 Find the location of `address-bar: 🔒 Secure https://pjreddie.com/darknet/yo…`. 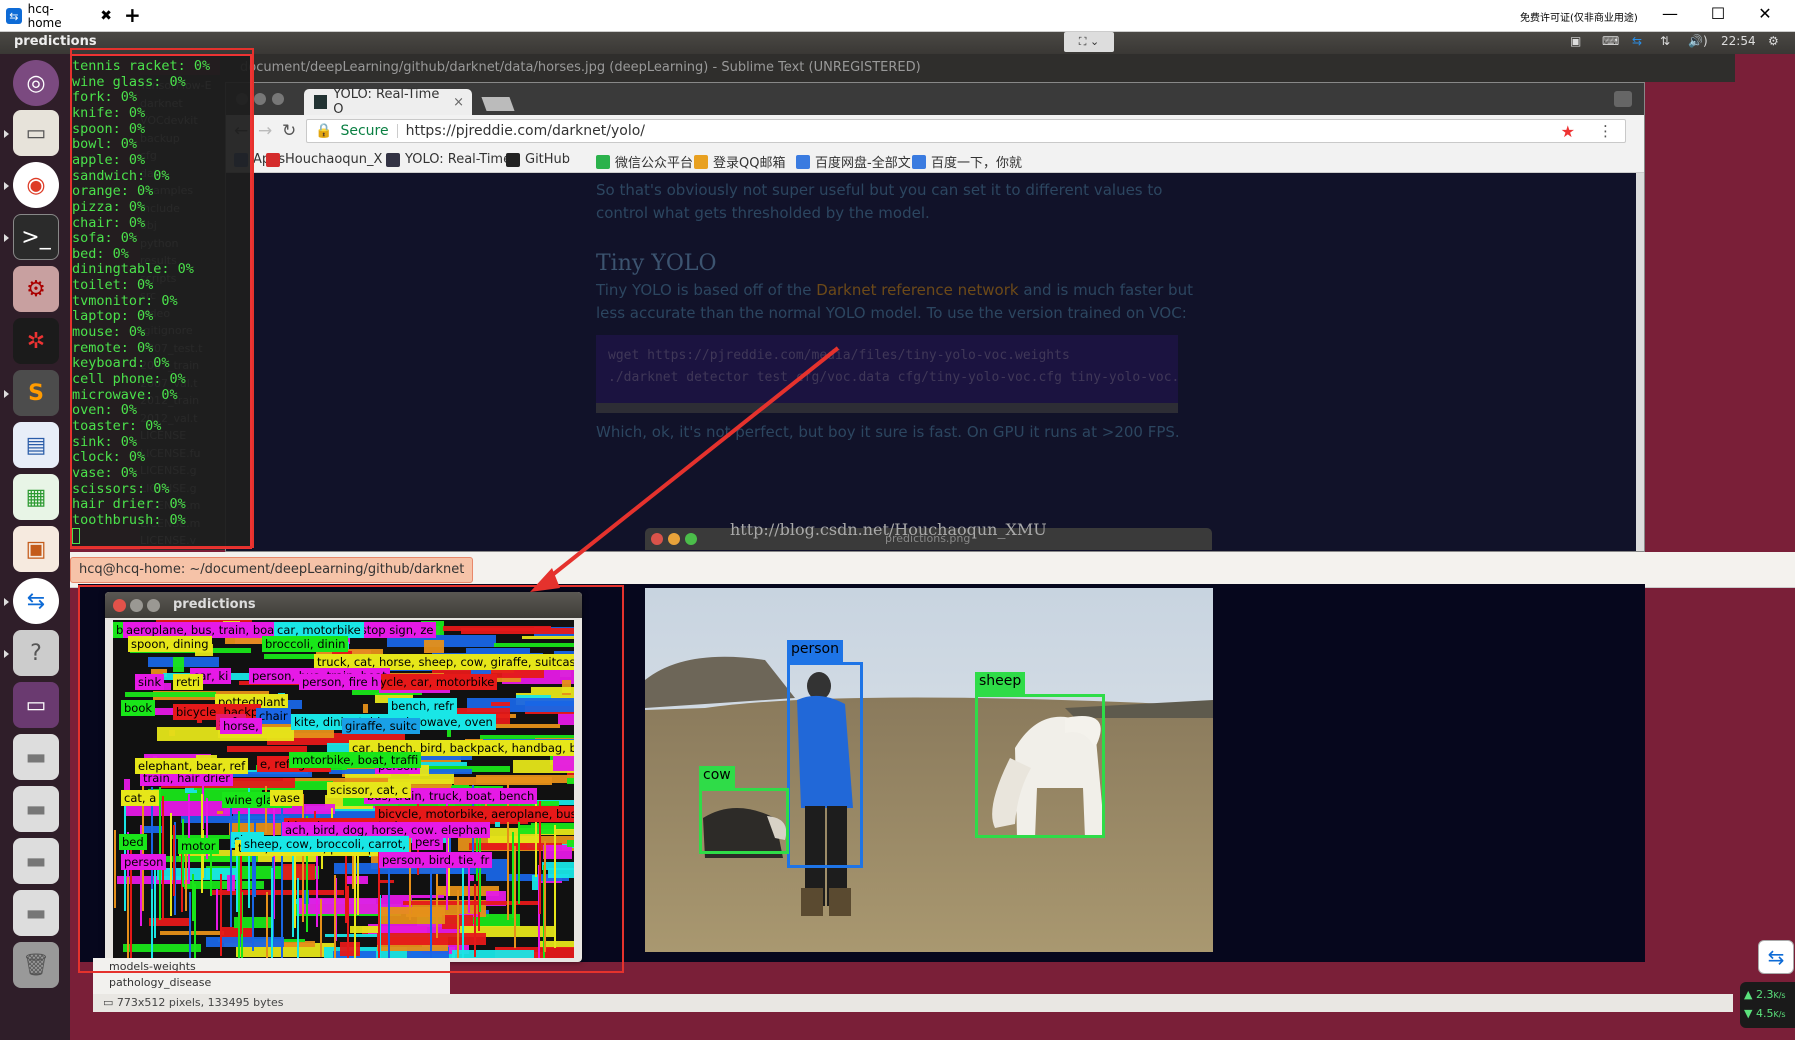

address-bar: 🔒 Secure https://pjreddie.com/darknet/yo… is located at coordinates (966, 131).